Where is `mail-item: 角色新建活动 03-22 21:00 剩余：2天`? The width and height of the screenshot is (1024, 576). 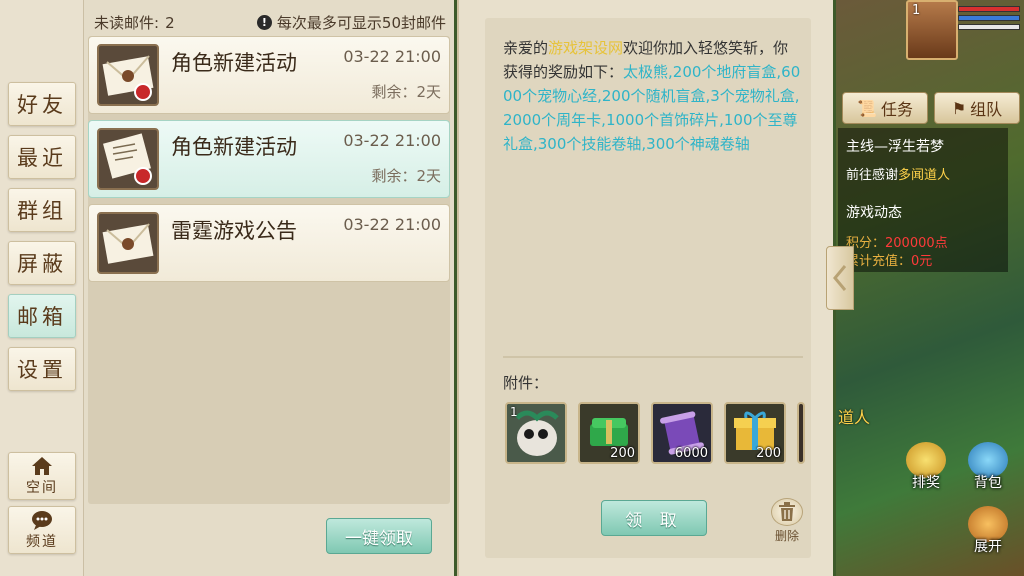
mail-item: 角色新建活动 03-22 21:00 剩余：2天 is located at coordinates (269, 75).